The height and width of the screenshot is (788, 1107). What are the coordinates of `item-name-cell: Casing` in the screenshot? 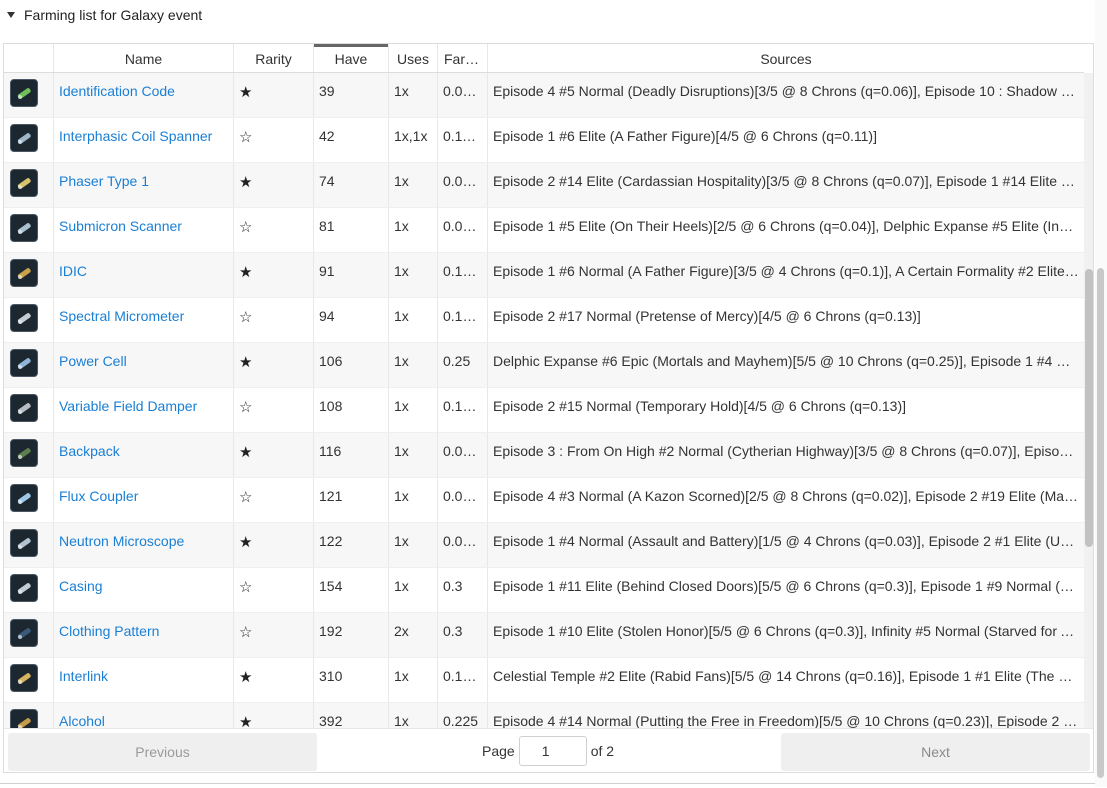 It's located at (144, 590).